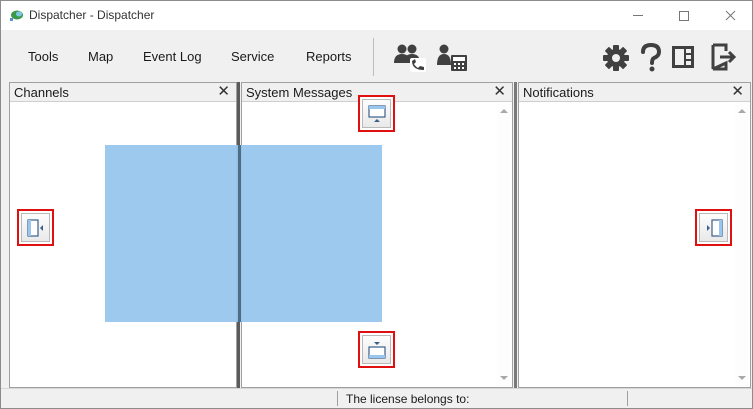 This screenshot has height=409, width=753. I want to click on notifications-panel-header: Notifications ✕, so click(634, 92).